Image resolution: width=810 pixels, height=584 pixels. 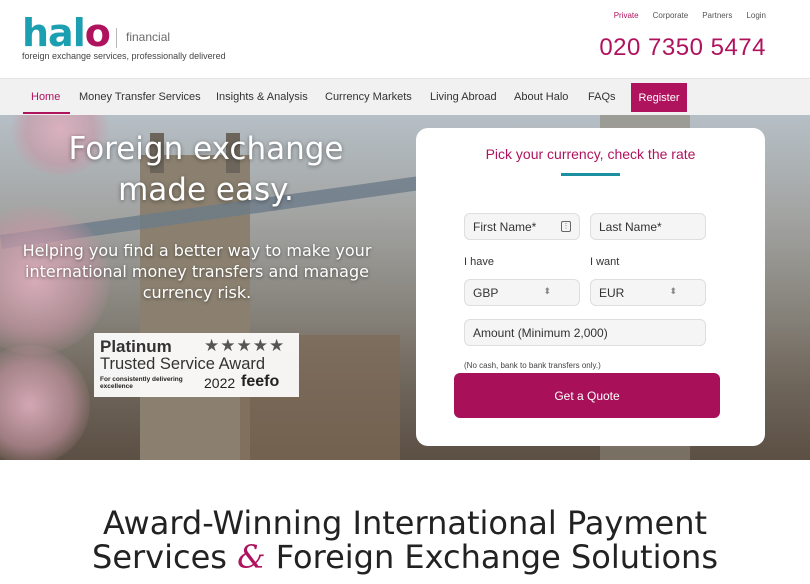 What do you see at coordinates (116, 38) in the screenshot?
I see `logo-divider` at bounding box center [116, 38].